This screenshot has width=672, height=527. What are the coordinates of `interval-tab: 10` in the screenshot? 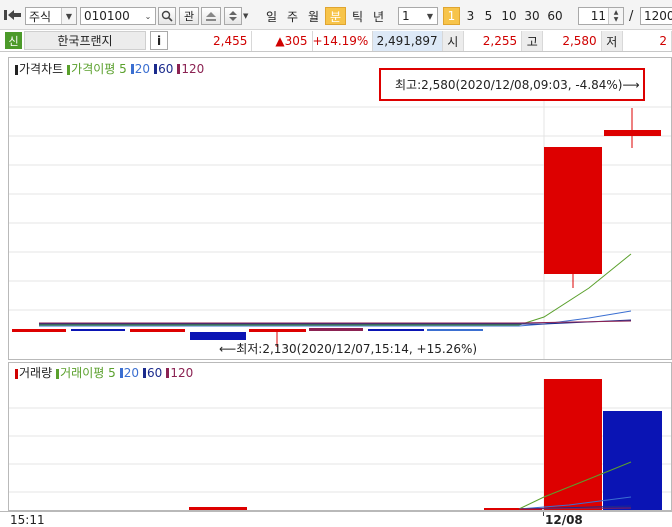 It's located at (509, 16).